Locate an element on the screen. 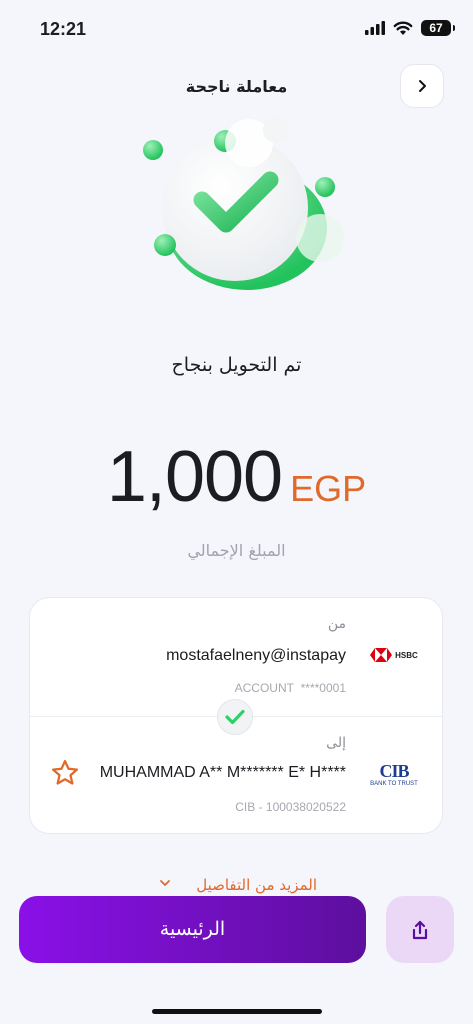 Image resolution: width=473 pixels, height=1024 pixels. status-bar: 12:21 67 is located at coordinates (236, 29).